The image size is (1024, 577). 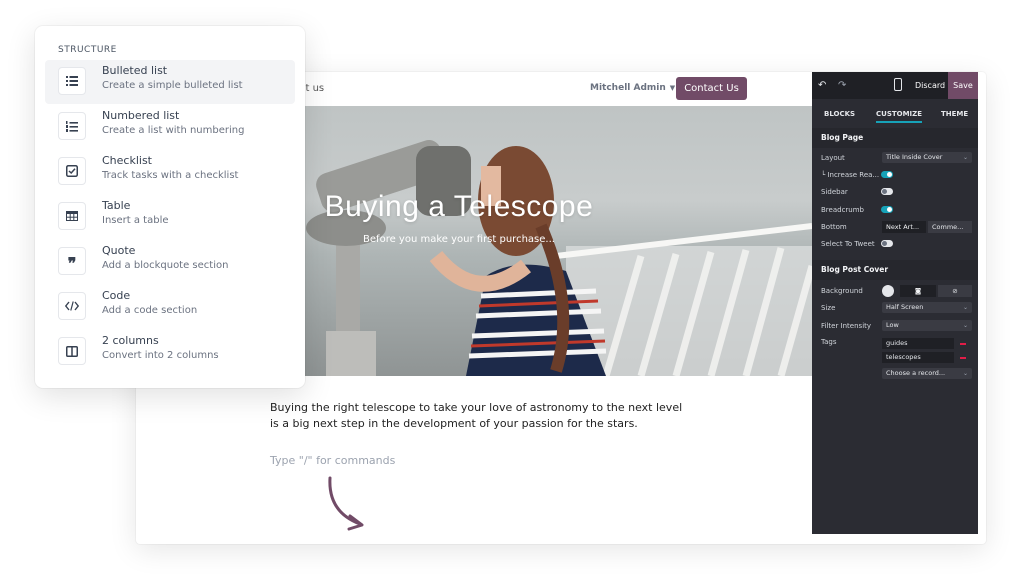 I want to click on command-title: Code, so click(x=116, y=295).